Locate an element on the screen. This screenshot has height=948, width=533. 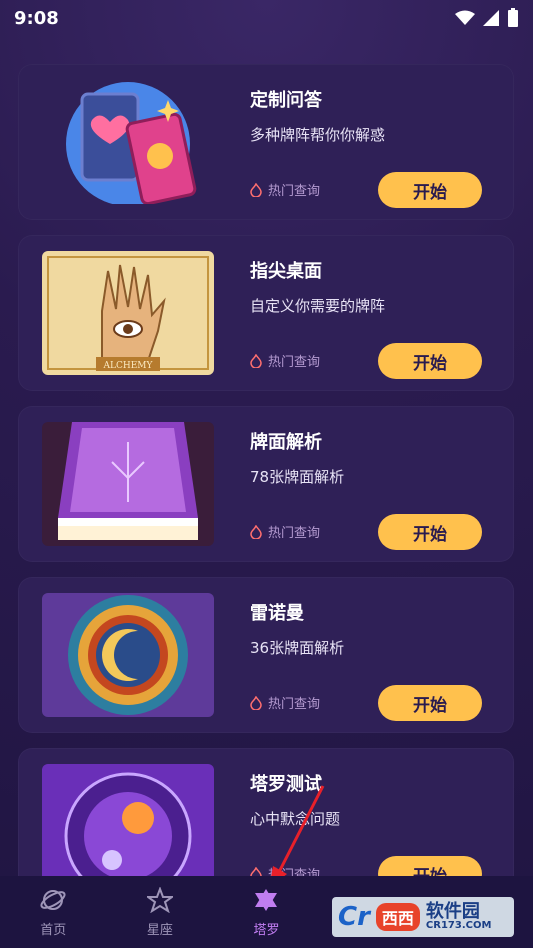
hexagram-icon is located at coordinates (266, 899).